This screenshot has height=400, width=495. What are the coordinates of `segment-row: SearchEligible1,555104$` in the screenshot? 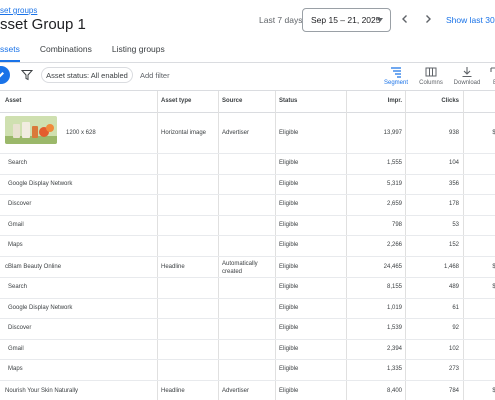 It's located at (247, 164).